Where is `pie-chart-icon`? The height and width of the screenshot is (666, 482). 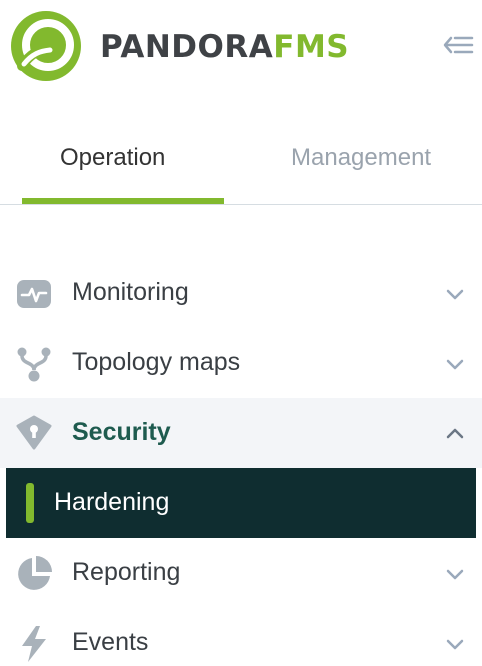 pie-chart-icon is located at coordinates (35, 573).